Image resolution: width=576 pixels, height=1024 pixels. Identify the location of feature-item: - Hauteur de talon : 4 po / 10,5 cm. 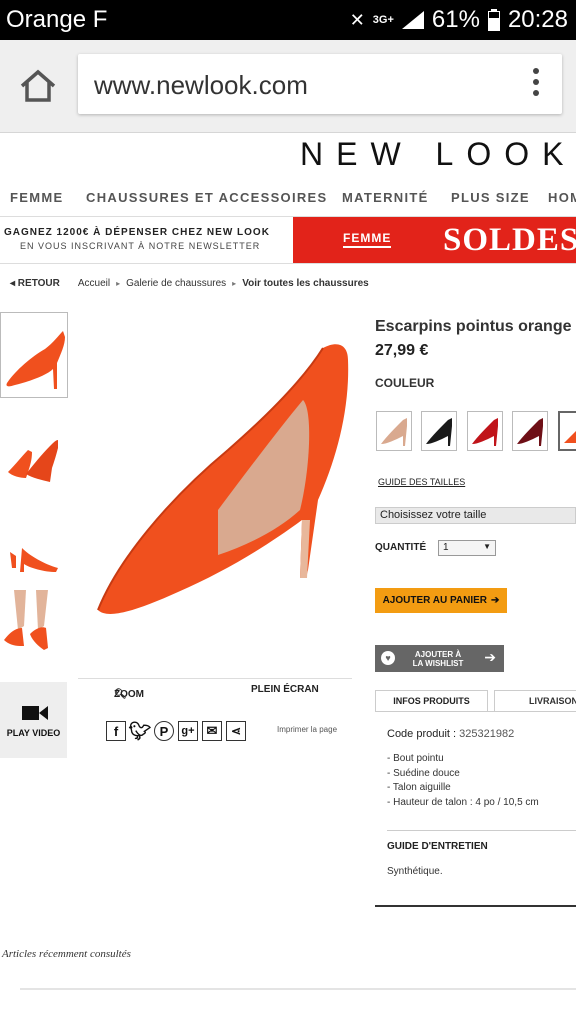
(463, 802).